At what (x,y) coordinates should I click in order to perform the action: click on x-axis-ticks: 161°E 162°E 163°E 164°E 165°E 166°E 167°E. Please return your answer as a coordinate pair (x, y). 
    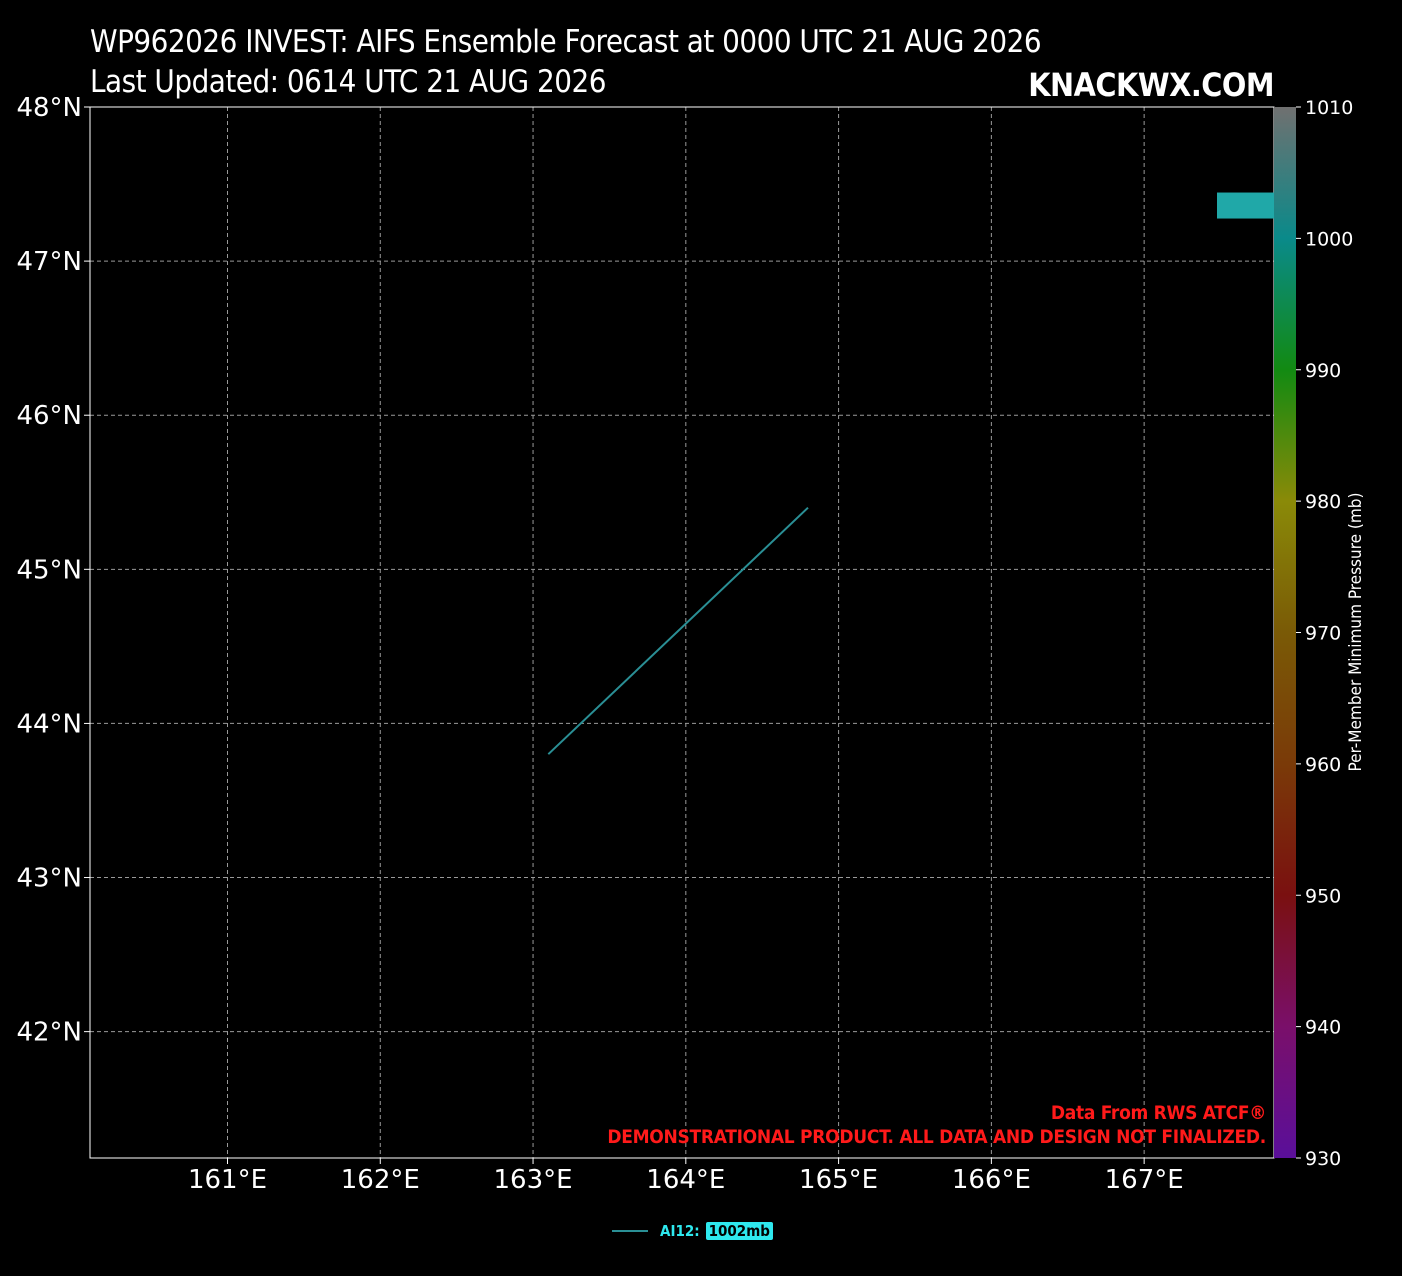
    Looking at the image, I should click on (686, 1176).